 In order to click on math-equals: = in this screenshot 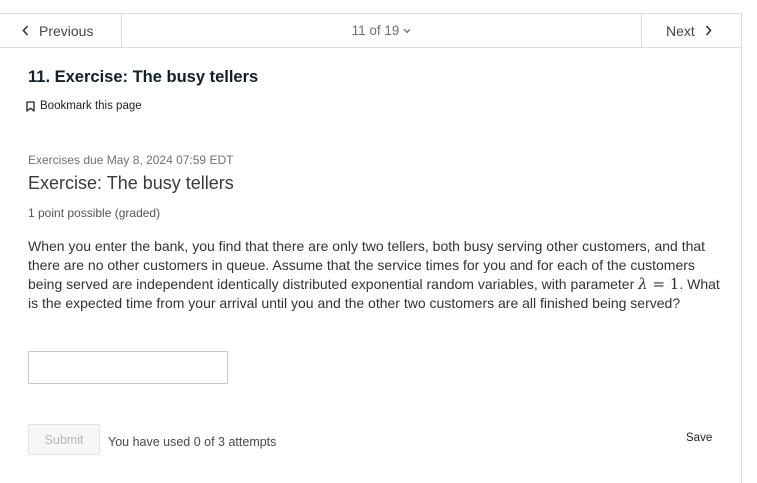, I will do `click(658, 284)`.